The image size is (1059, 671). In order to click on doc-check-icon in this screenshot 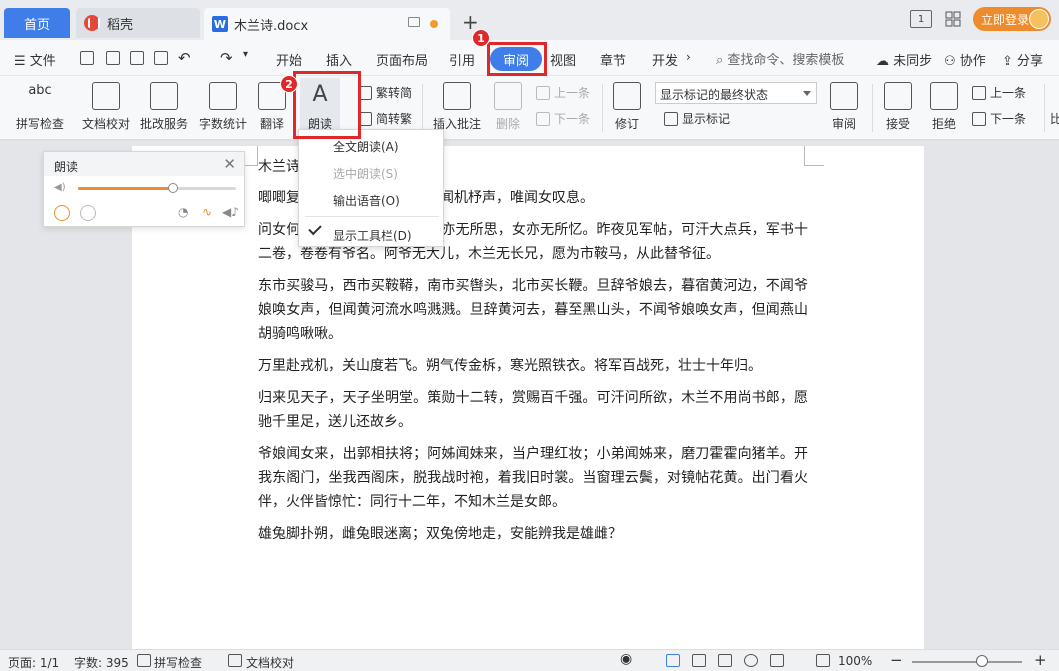, I will do `click(106, 96)`.